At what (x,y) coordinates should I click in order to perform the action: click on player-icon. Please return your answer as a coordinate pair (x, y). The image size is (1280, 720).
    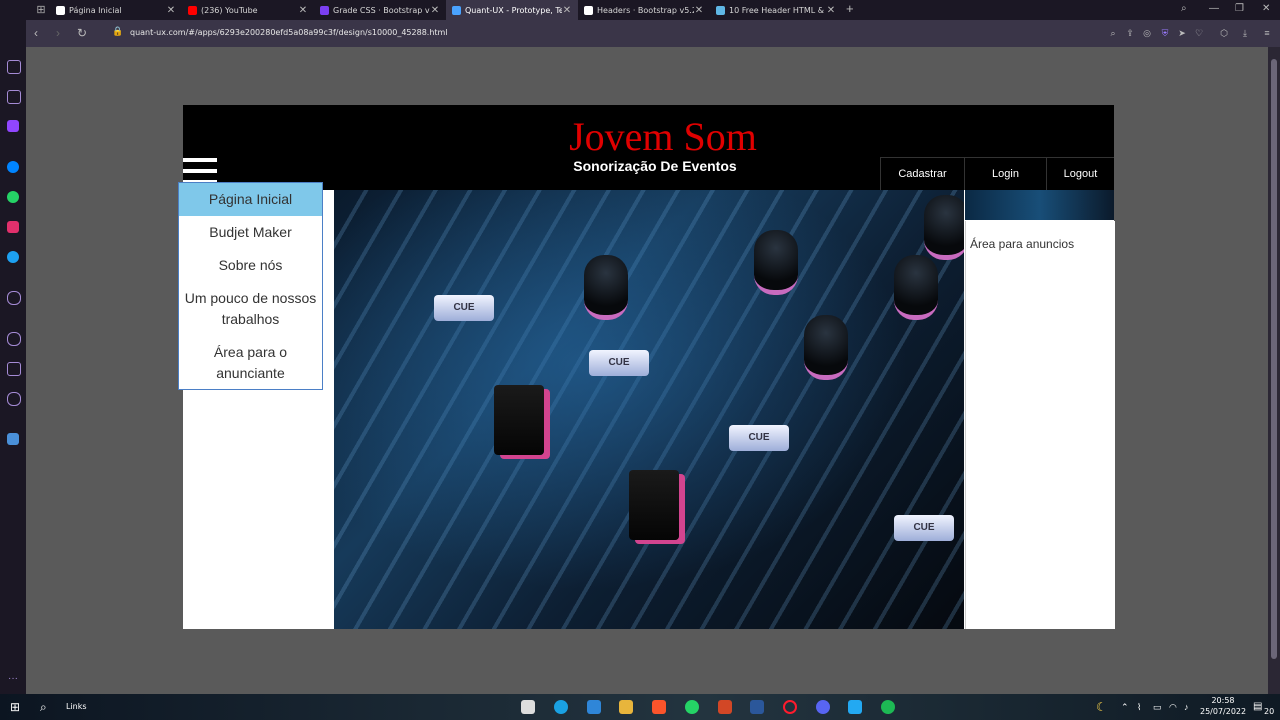
    Looking at the image, I should click on (14, 298).